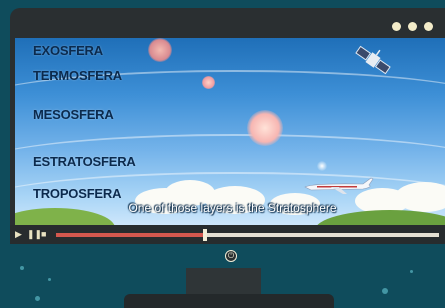 This screenshot has height=308, width=445. Describe the element at coordinates (78, 75) in the screenshot. I see `layer-label-termosfera: TERMOSFERA` at that location.